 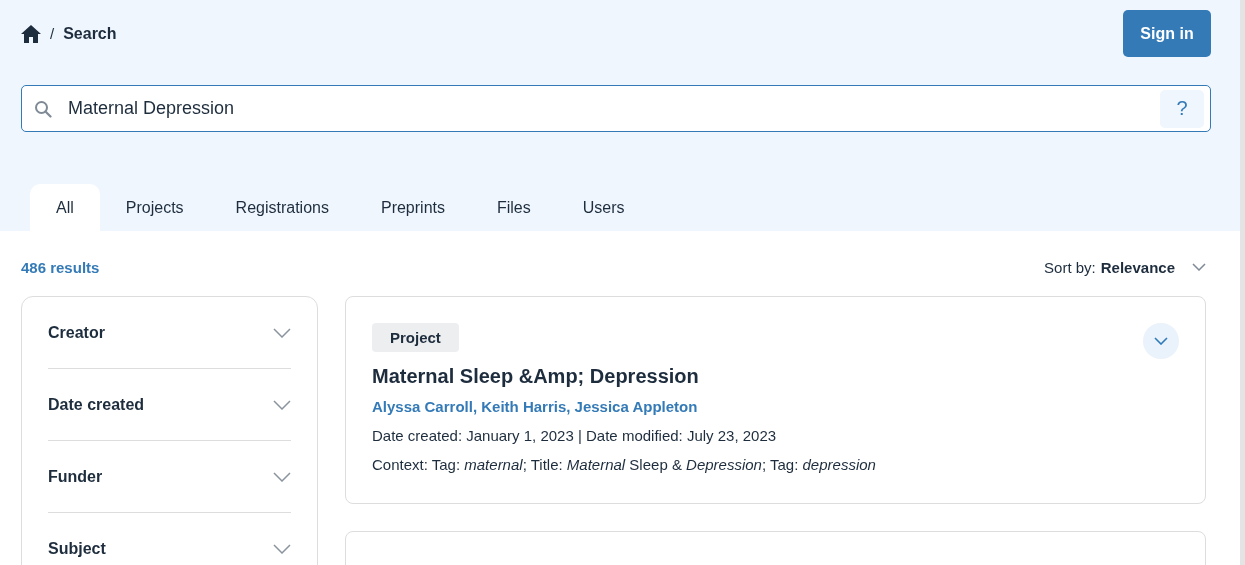 What do you see at coordinates (575, 435) in the screenshot?
I see `result-dates: Date created: January 1, 2023 | Date modified: July 23, 2023` at bounding box center [575, 435].